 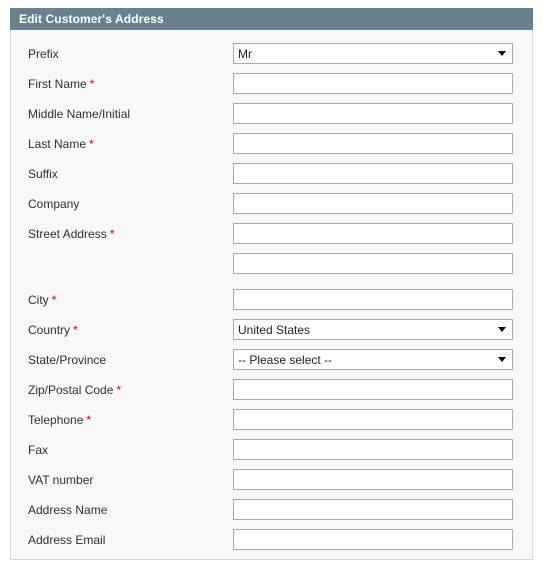 I want to click on state-province-select: -- Please select --, so click(x=373, y=359).